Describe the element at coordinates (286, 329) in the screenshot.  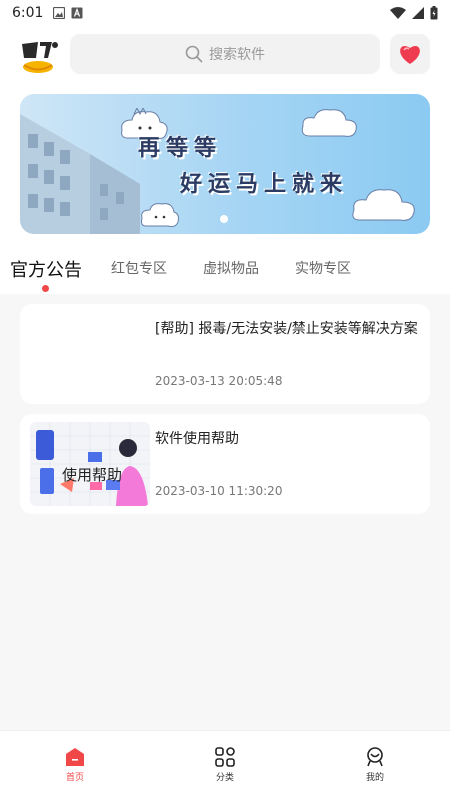
I see `post-title: [帮助] 报毒/无法安装/禁止安装等解决方案` at that location.